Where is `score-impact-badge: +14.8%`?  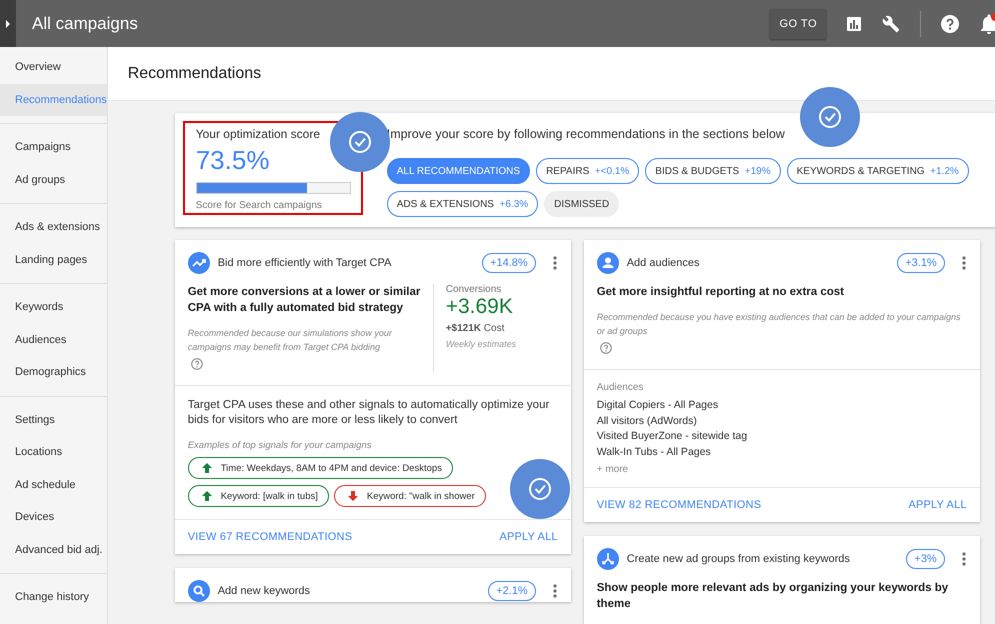 score-impact-badge: +14.8% is located at coordinates (509, 263).